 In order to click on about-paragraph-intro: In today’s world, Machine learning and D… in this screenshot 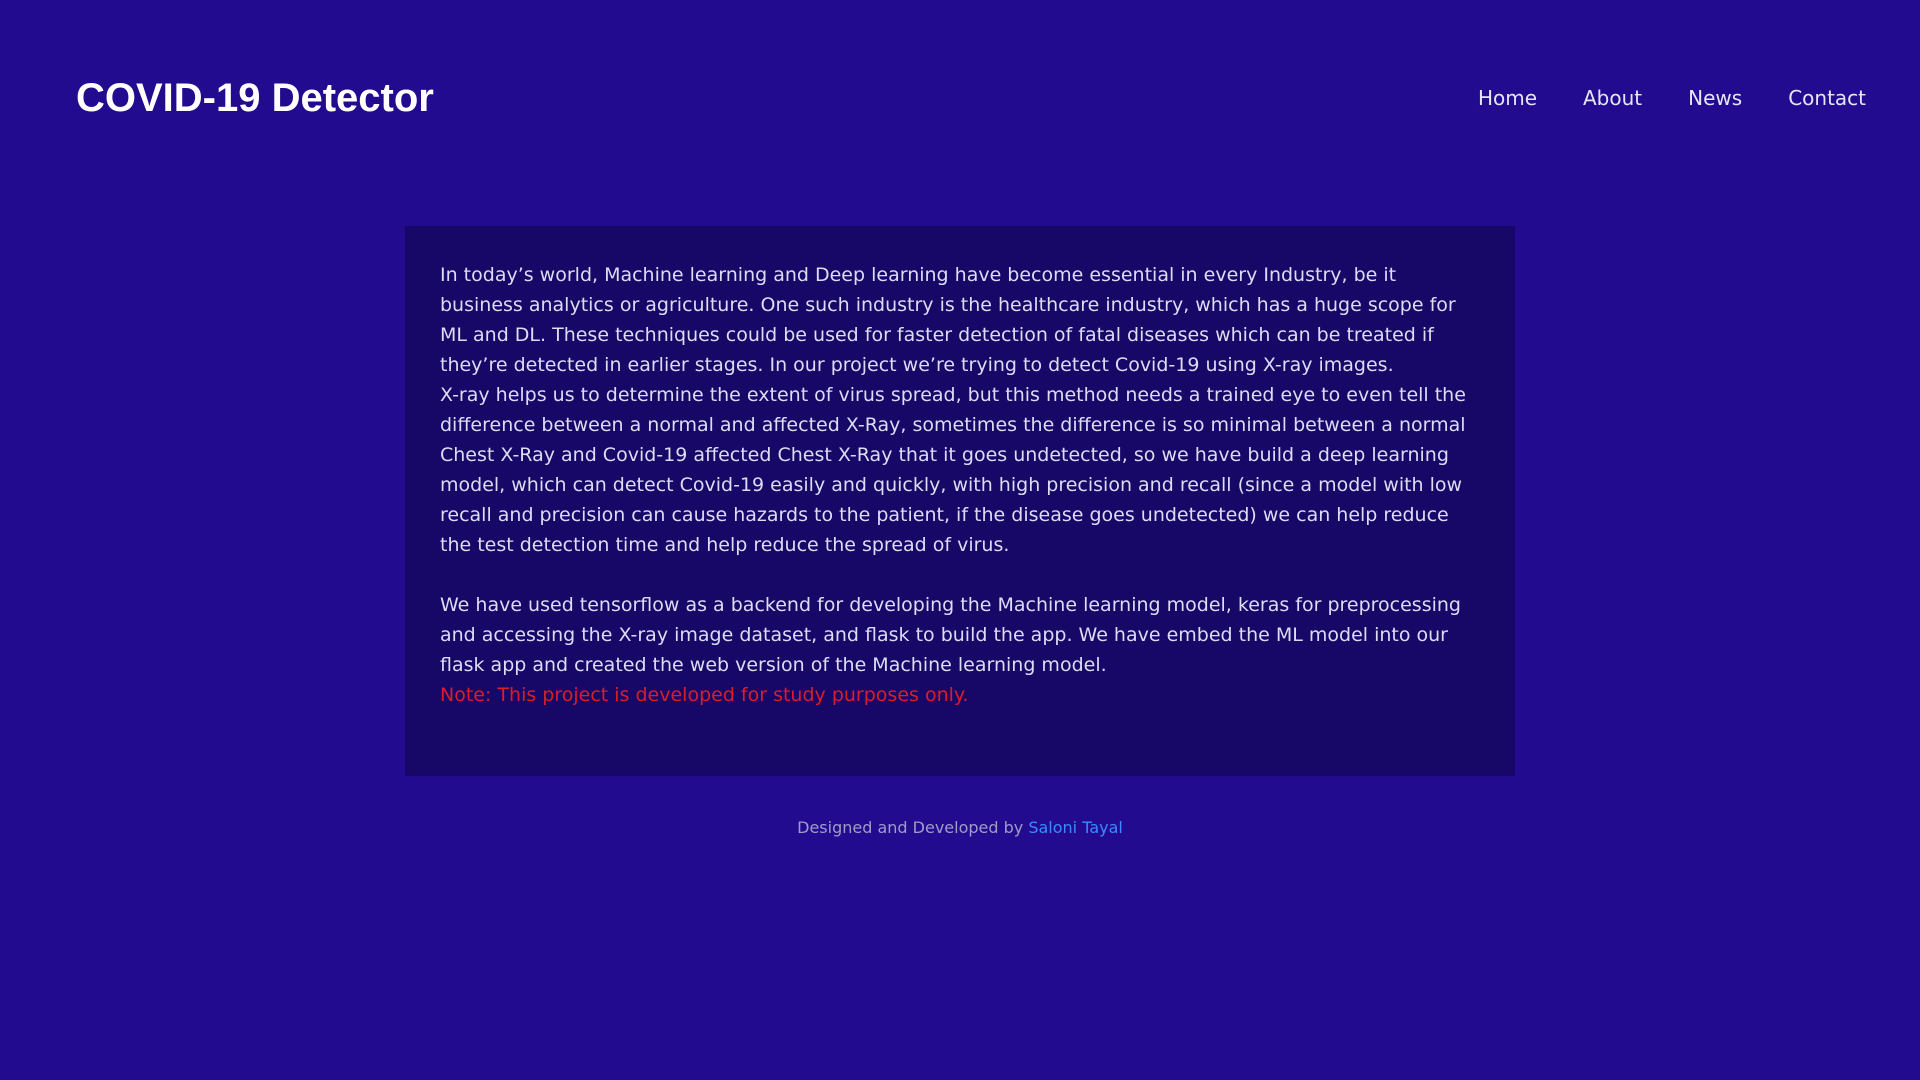, I will do `click(948, 320)`.